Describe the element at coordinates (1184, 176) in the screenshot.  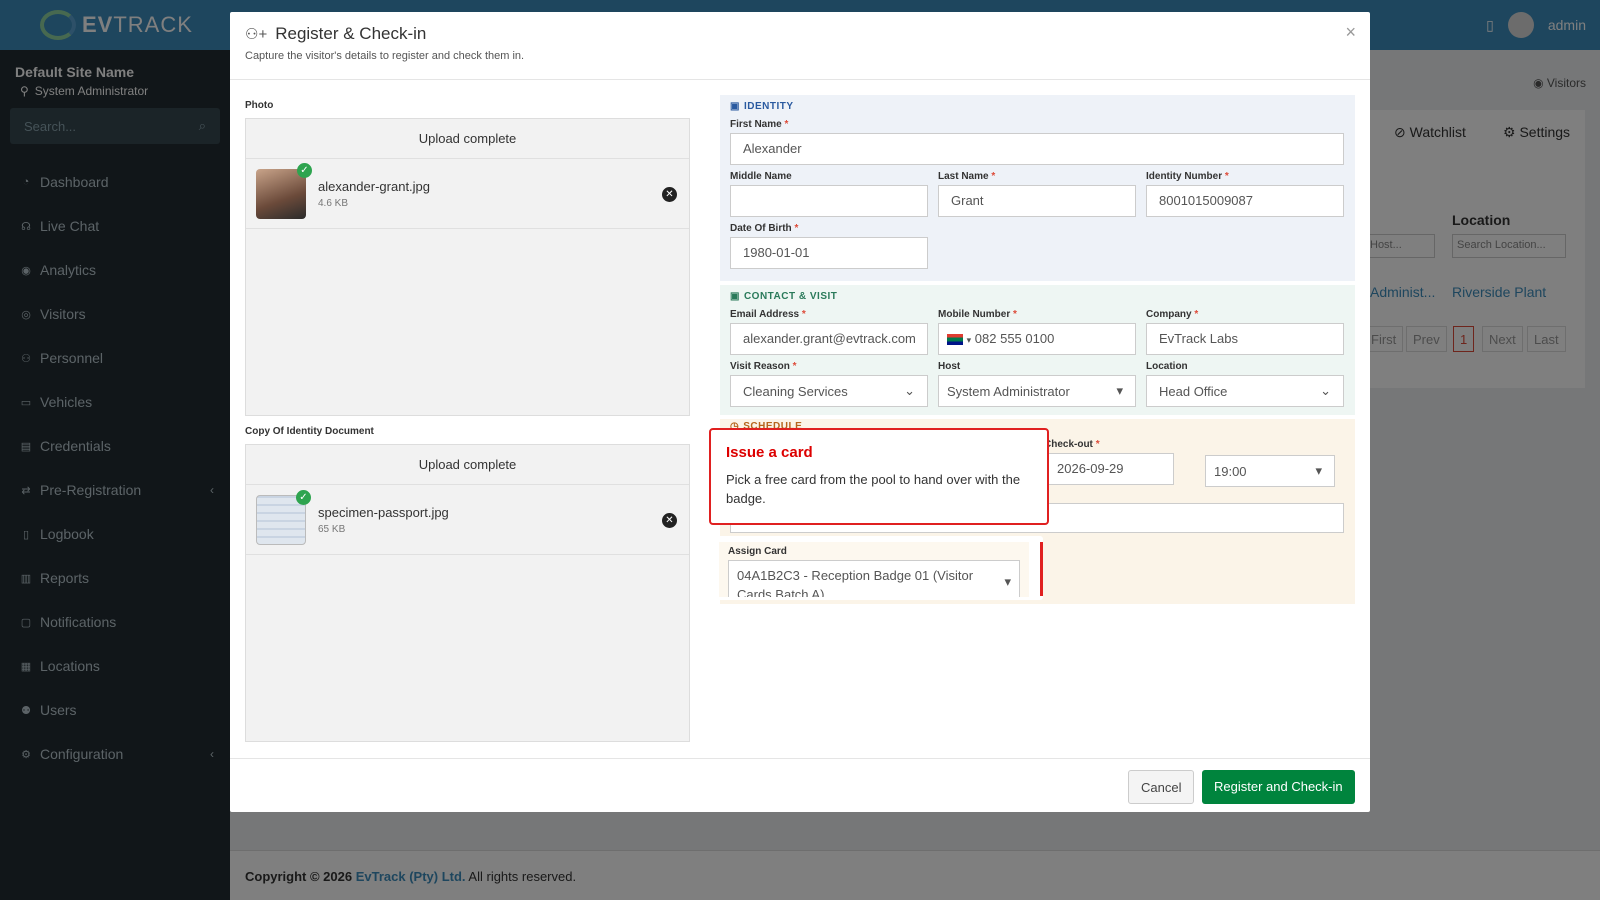
I see `id-number-label: Identity Number` at that location.